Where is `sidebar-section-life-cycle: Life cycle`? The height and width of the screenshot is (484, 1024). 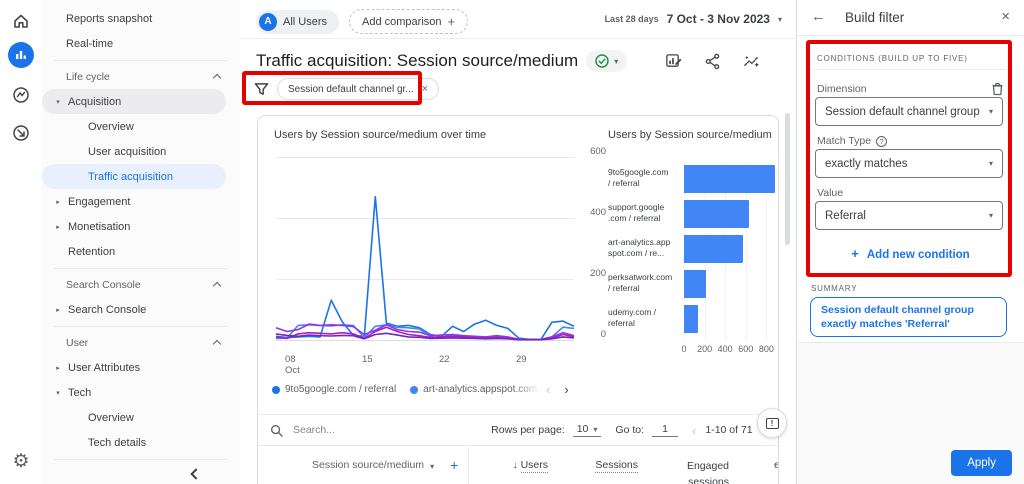 sidebar-section-life-cycle: Life cycle is located at coordinates (141, 76).